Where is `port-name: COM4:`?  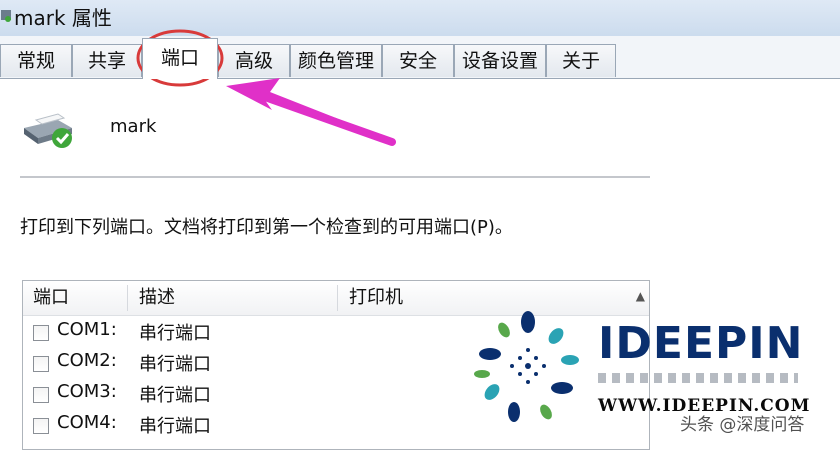
port-name: COM4: is located at coordinates (87, 422).